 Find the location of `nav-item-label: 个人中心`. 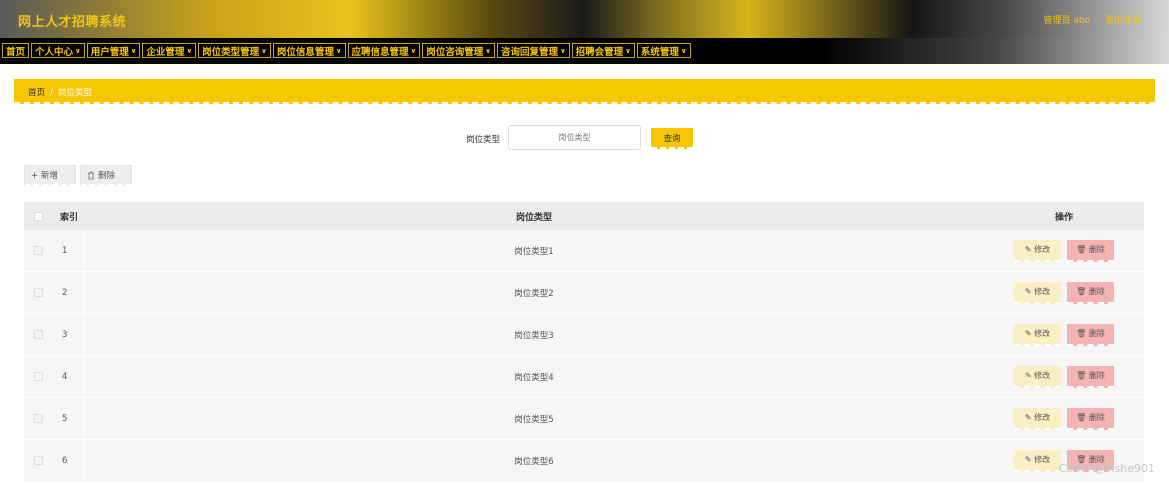

nav-item-label: 个人中心 is located at coordinates (54, 52).